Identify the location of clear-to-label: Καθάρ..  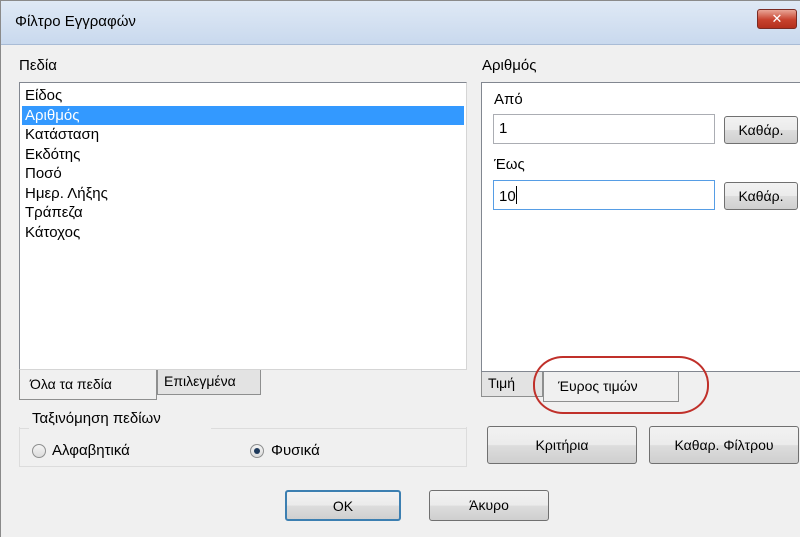
(761, 196).